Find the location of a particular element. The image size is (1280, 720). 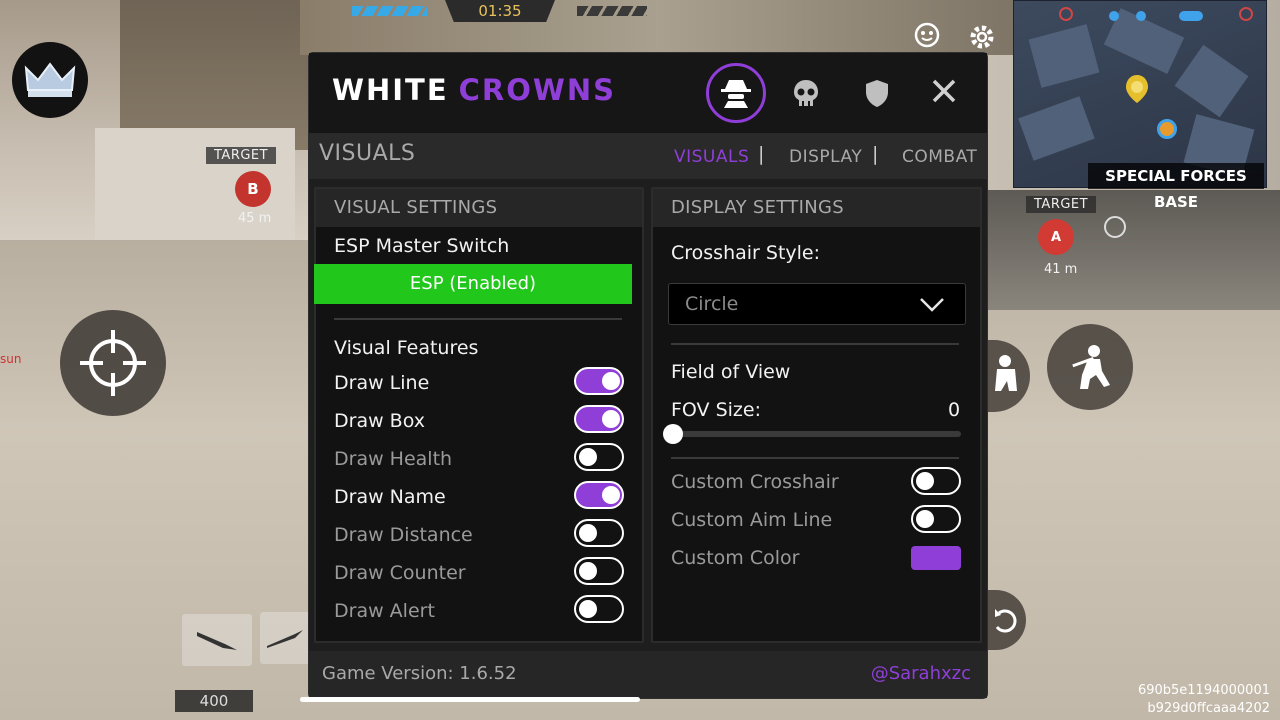

crown-icon is located at coordinates (50, 79).